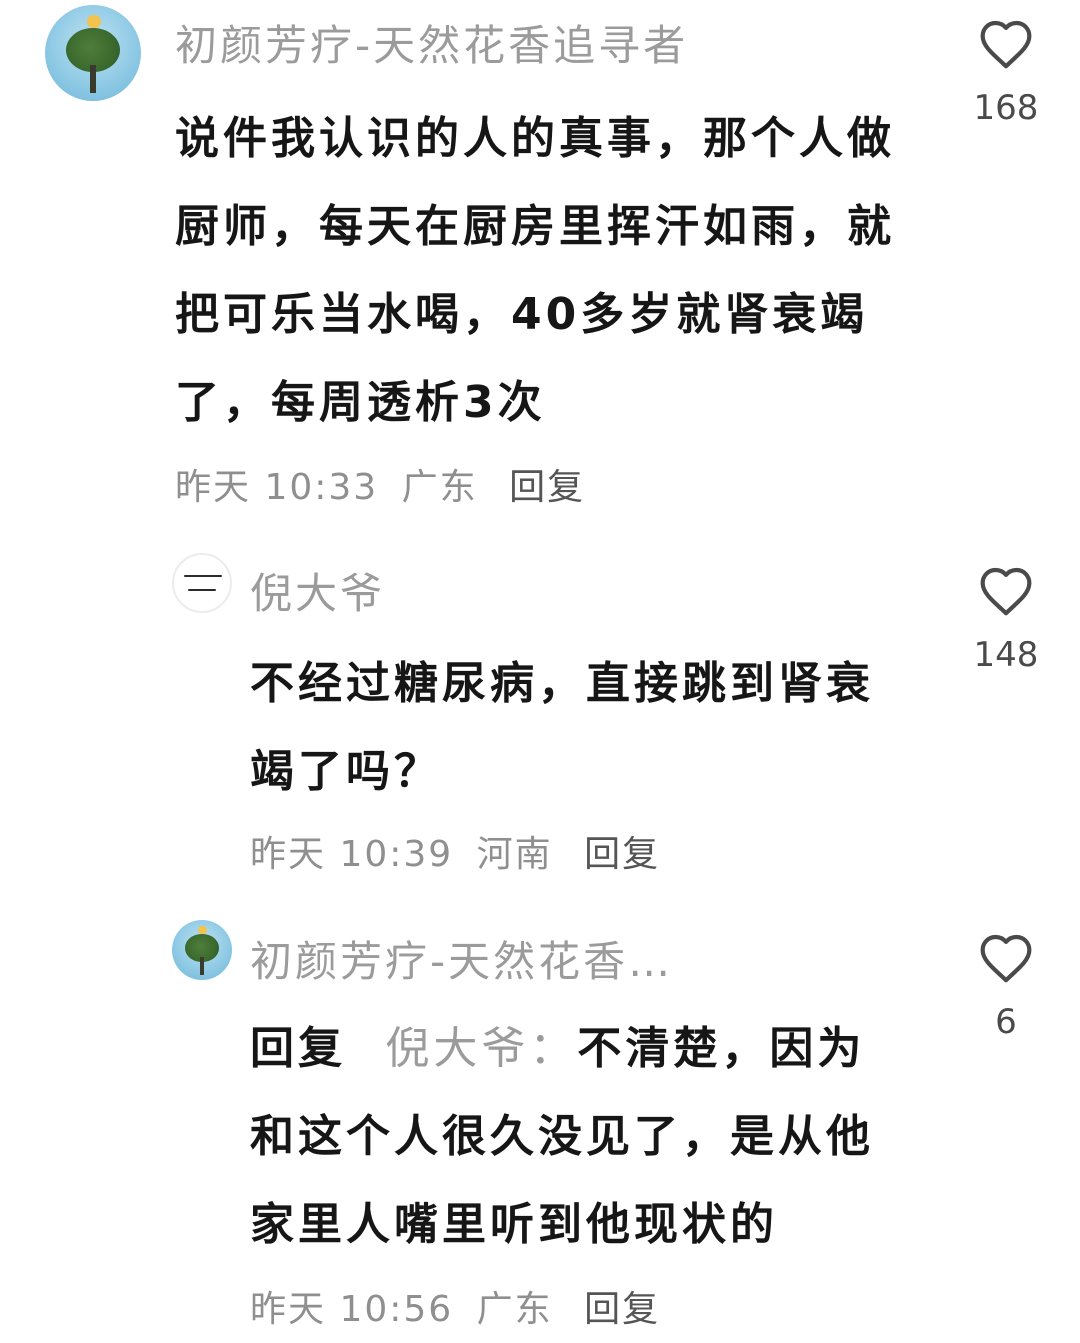 The width and height of the screenshot is (1080, 1343). I want to click on like-control: 148, so click(1006, 620).